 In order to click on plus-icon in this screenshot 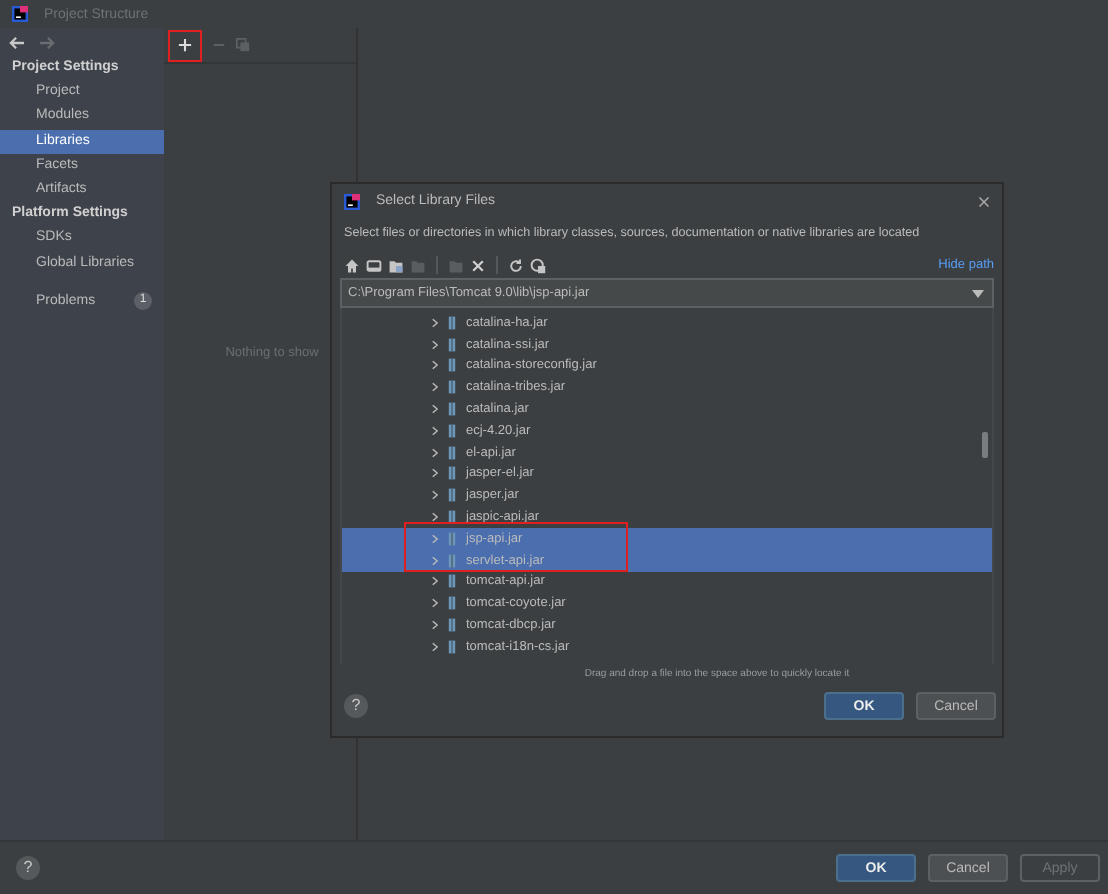, I will do `click(185, 45)`.